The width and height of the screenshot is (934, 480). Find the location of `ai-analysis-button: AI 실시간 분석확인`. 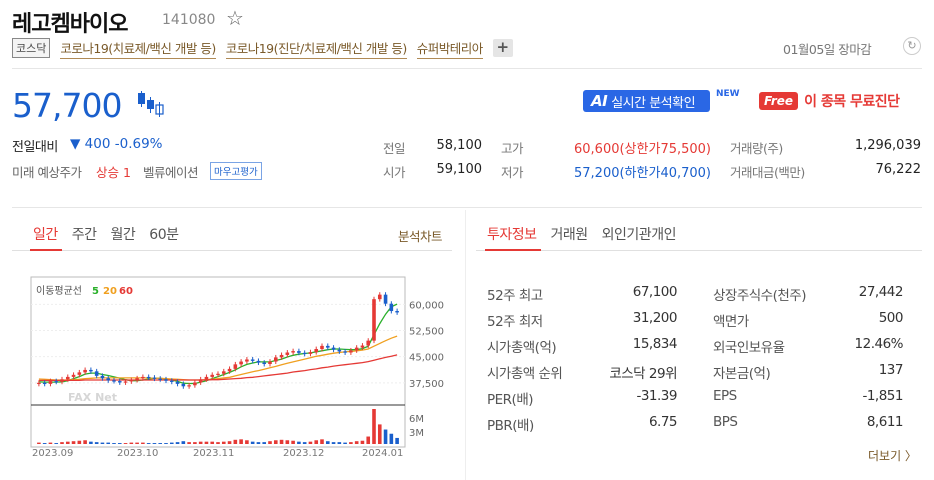

ai-analysis-button: AI 실시간 분석확인 is located at coordinates (646, 101).